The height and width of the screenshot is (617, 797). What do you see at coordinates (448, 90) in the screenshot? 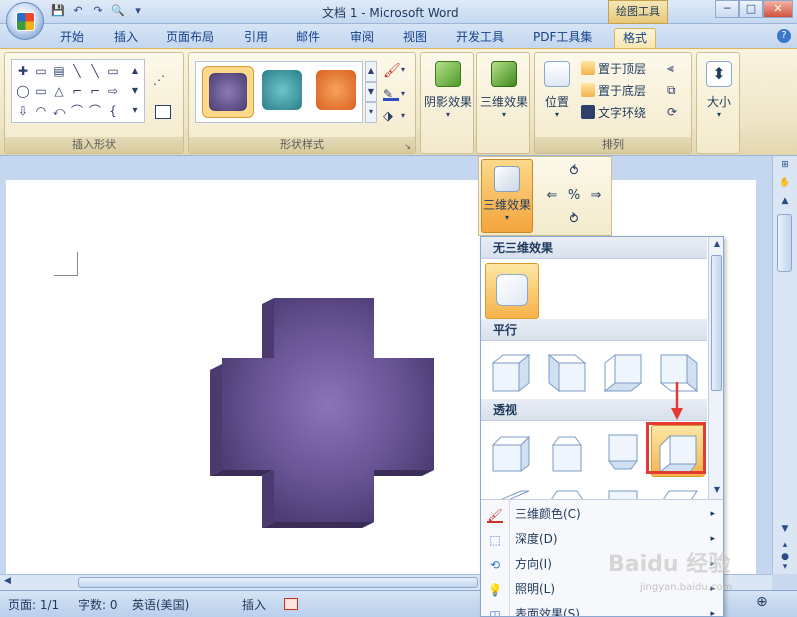
I see `shadow-effects-button: 阴影效果 ▾` at bounding box center [448, 90].